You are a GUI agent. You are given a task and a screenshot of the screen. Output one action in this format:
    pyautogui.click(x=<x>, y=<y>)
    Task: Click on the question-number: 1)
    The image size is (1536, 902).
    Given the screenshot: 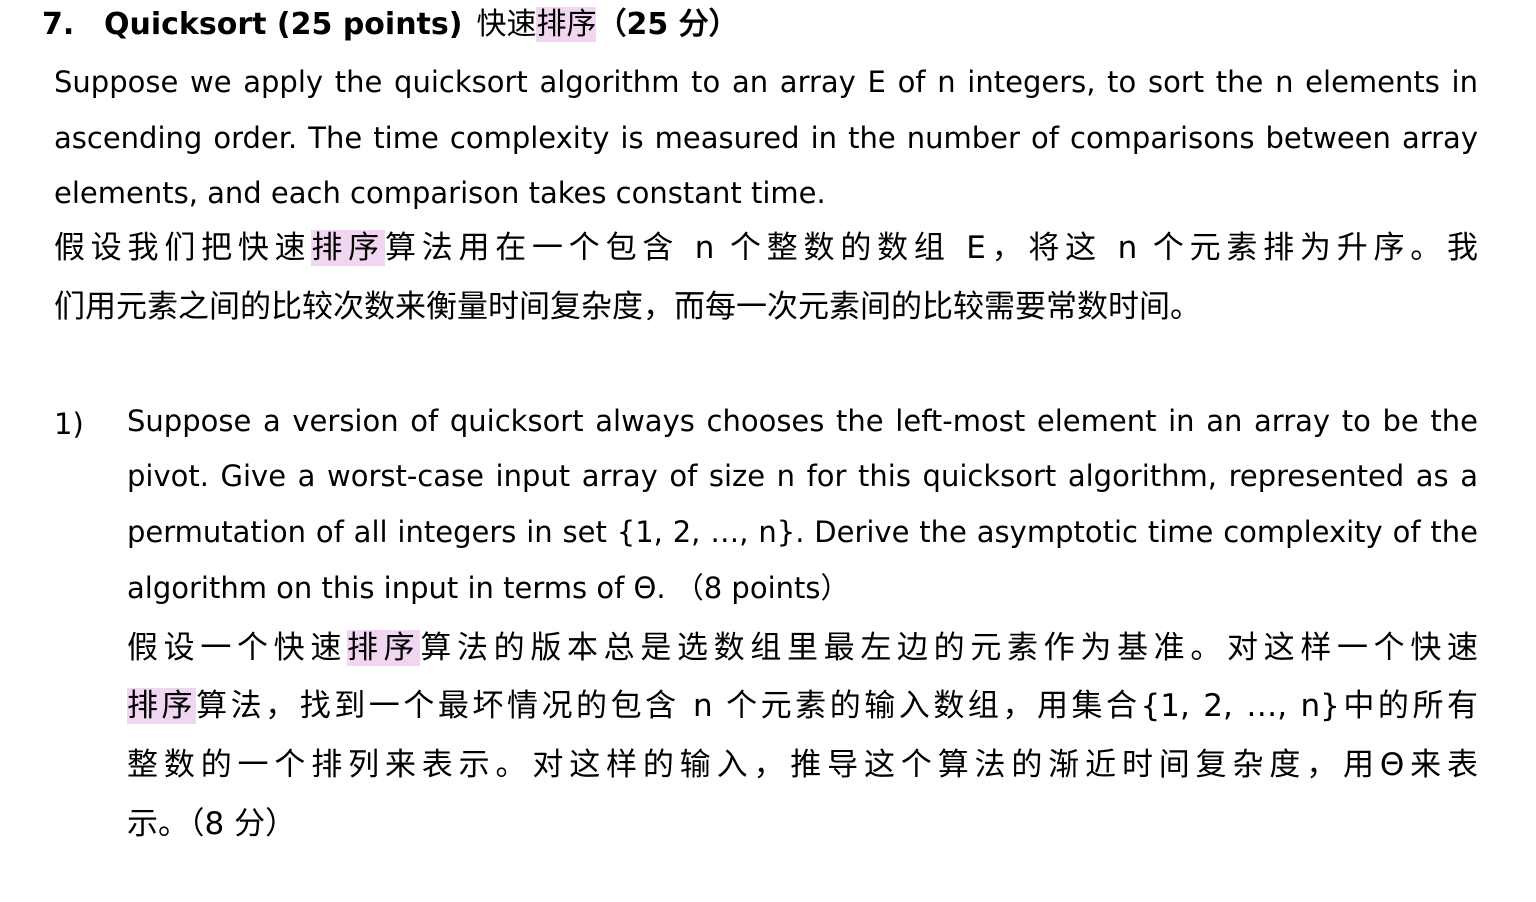 What is the action you would take?
    pyautogui.click(x=69, y=424)
    